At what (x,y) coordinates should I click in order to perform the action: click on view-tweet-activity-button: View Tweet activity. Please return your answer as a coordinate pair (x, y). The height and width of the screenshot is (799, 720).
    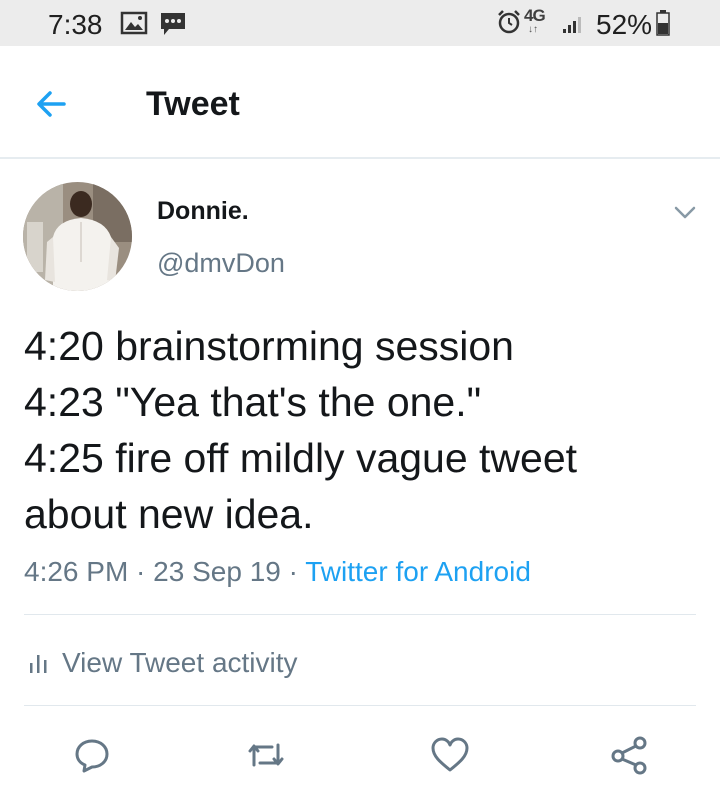
    Looking at the image, I should click on (163, 663).